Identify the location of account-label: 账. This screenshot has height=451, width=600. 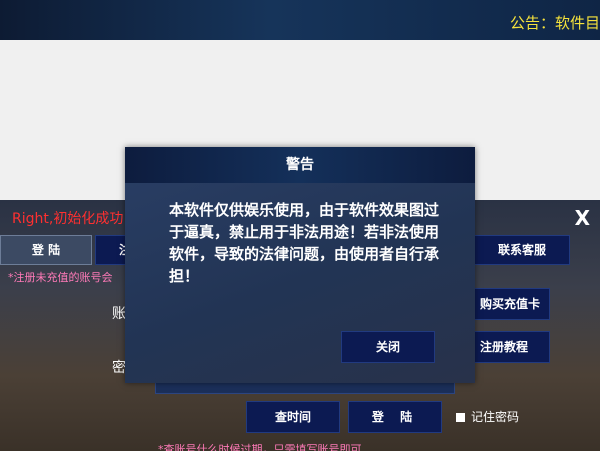
(119, 314).